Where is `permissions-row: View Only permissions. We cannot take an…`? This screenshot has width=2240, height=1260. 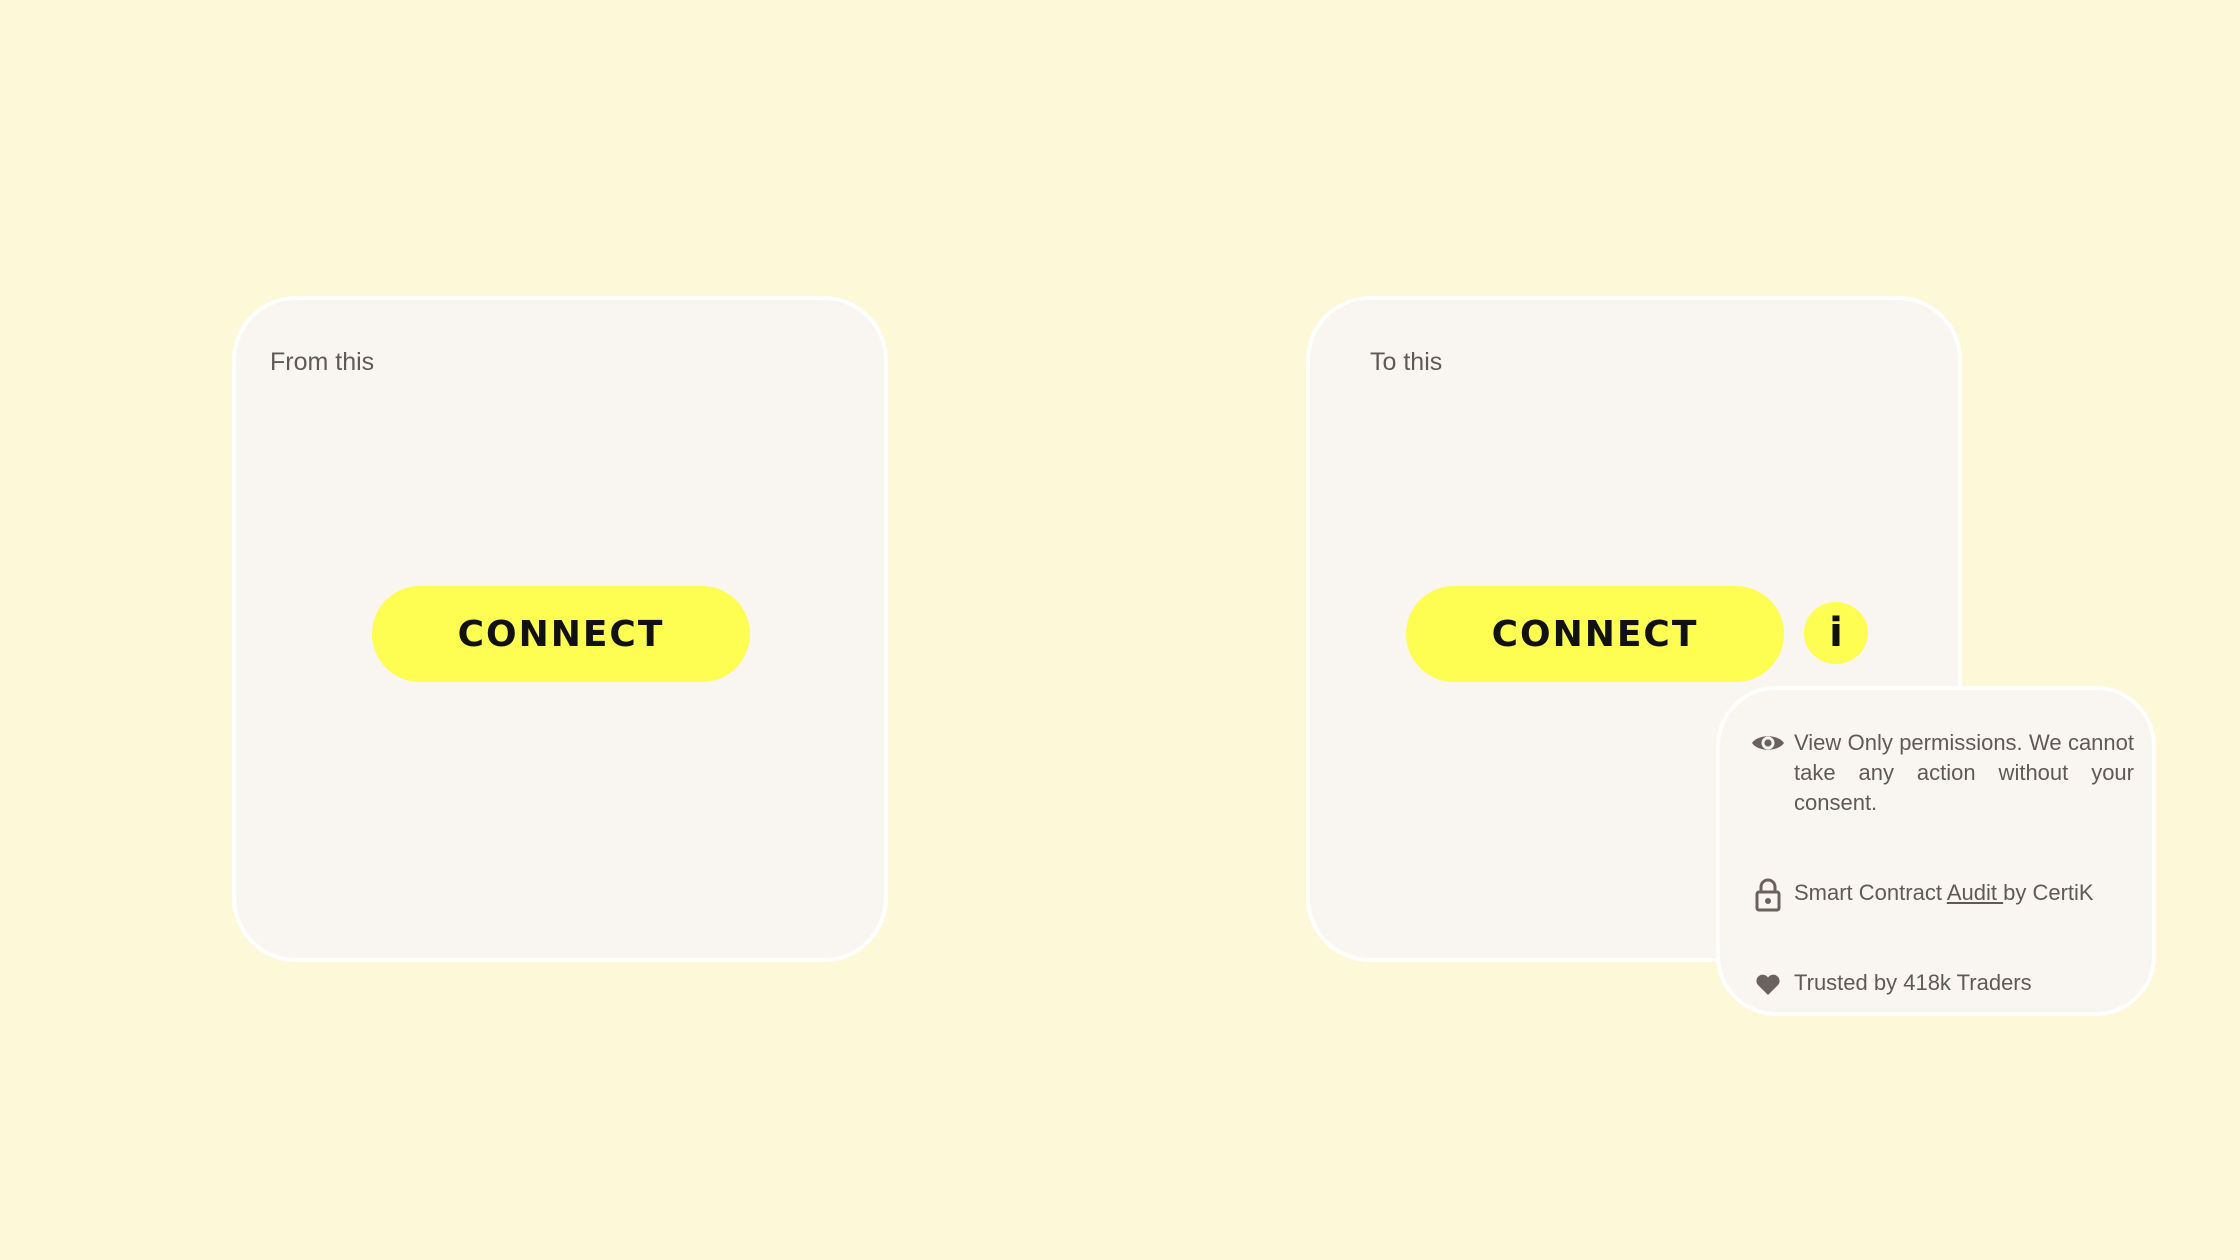 permissions-row: View Only permissions. We cannot take an… is located at coordinates (1942, 773).